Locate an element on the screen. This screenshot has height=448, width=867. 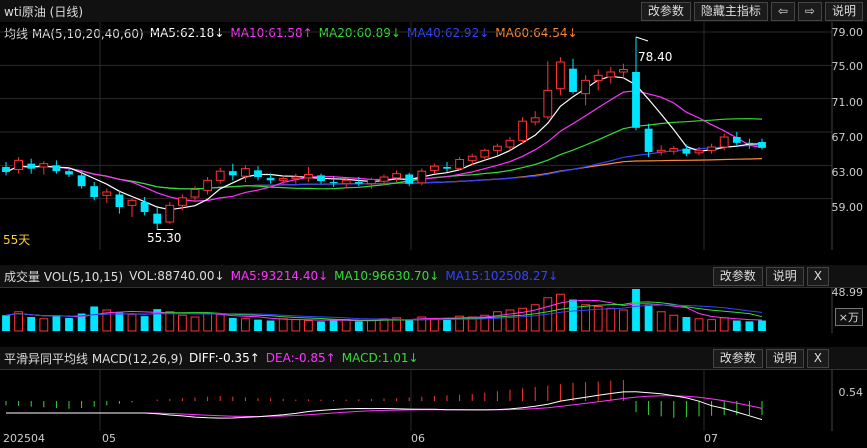
macd-help-button: 说明 is located at coordinates (784, 358).